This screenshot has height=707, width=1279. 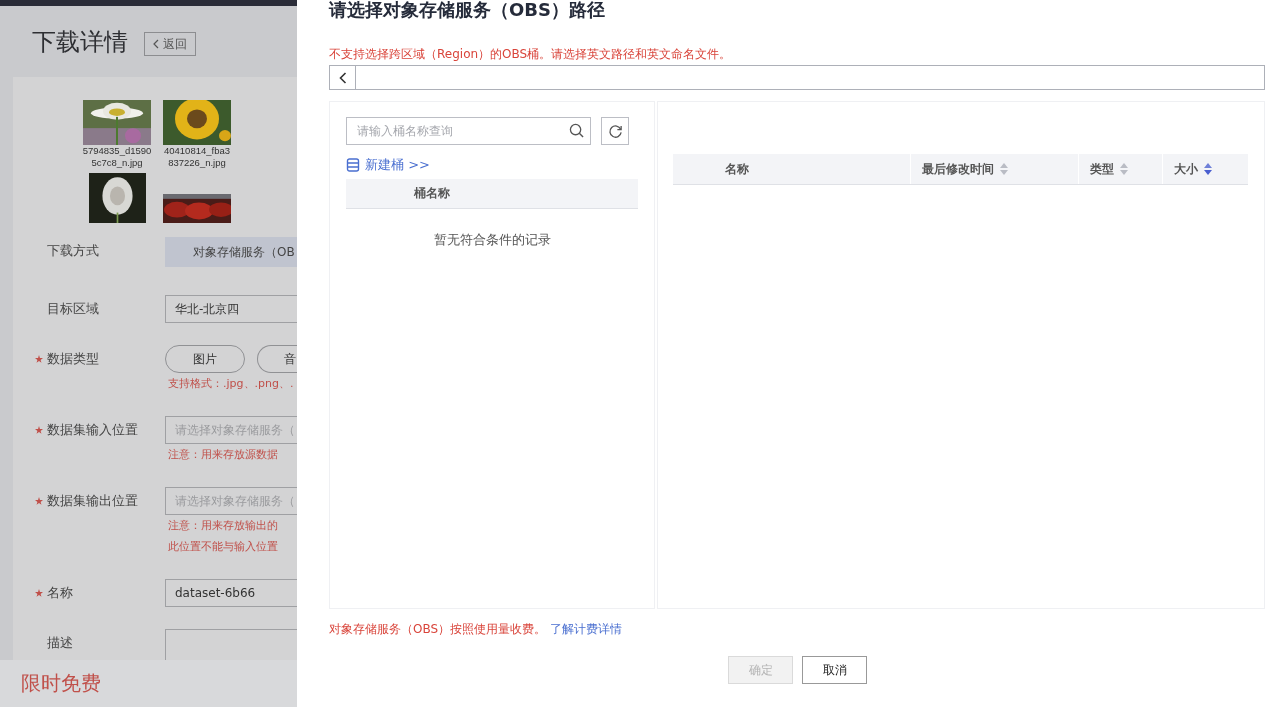 What do you see at coordinates (432, 193) in the screenshot?
I see `column-header: 桶名称` at bounding box center [432, 193].